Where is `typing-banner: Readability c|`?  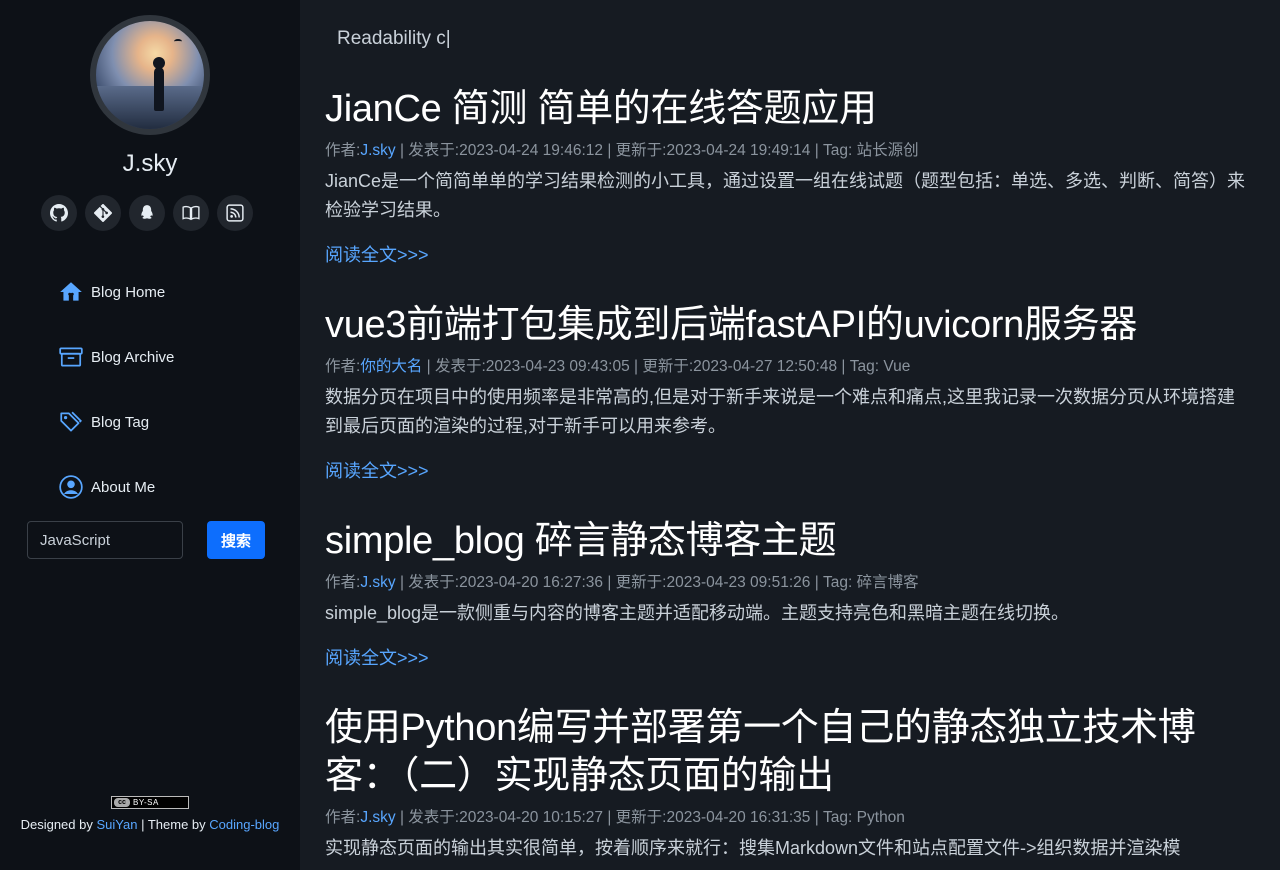 typing-banner: Readability c| is located at coordinates (394, 38).